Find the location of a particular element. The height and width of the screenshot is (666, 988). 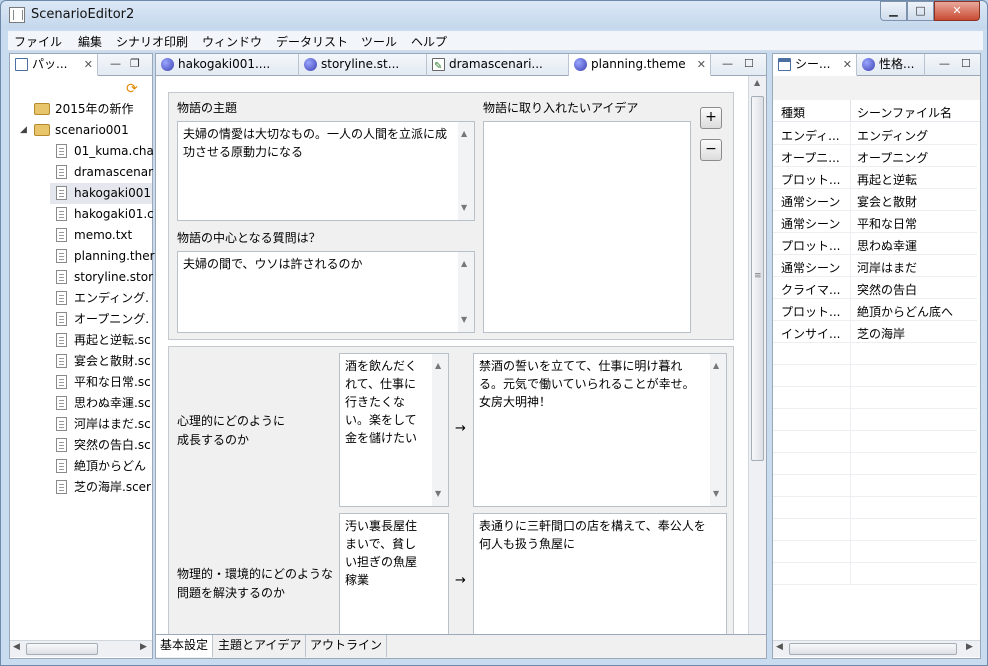

before-textarea-1: 酒を飲んだくれて、仕事に行きたくない。楽をして金を儲けたい ▲ ▼ is located at coordinates (394, 430).